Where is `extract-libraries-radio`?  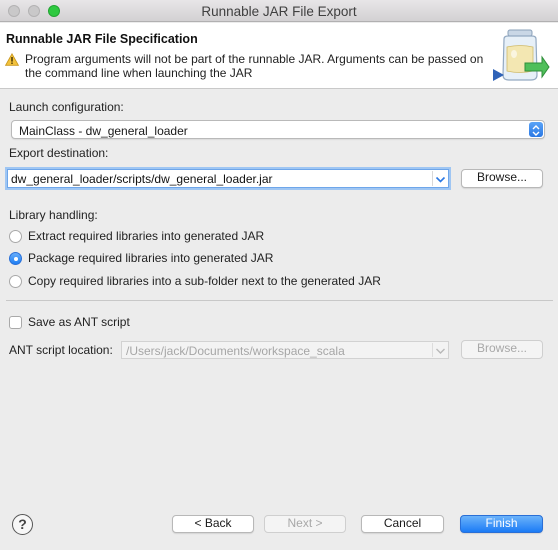 extract-libraries-radio is located at coordinates (15, 236).